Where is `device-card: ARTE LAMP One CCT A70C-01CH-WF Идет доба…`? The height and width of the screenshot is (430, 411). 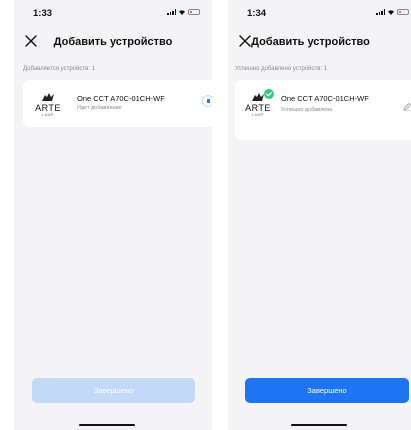
device-card: ARTE LAMP One CCT A70C-01CH-WF Идет доба… is located at coordinates (117, 103).